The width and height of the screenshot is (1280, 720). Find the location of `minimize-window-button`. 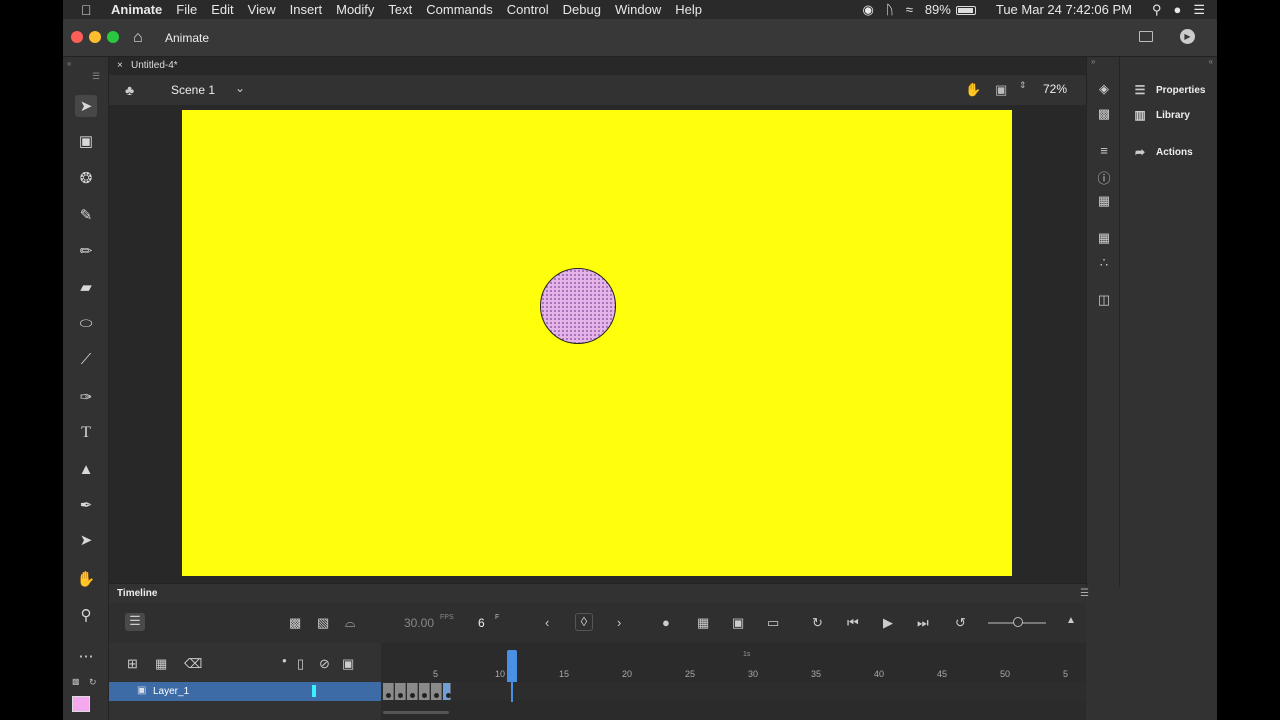

minimize-window-button is located at coordinates (95, 37).